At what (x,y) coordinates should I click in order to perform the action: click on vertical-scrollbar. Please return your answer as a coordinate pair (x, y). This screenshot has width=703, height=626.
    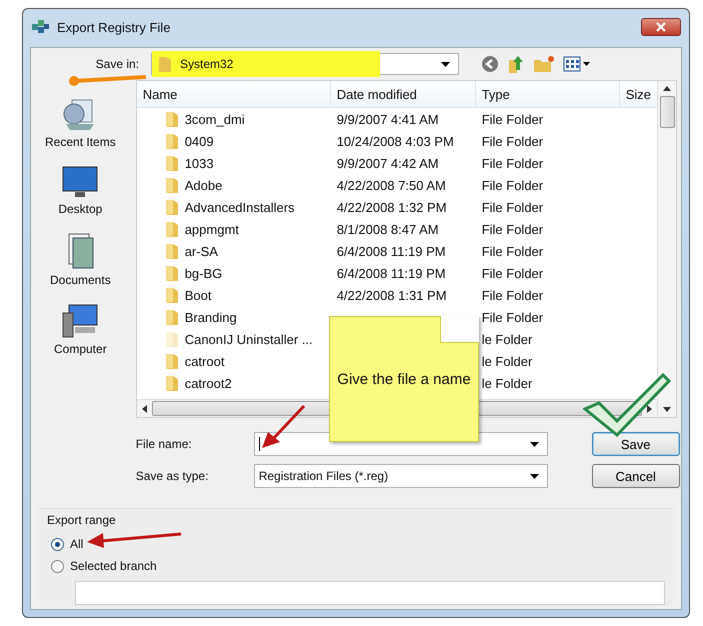
    Looking at the image, I should click on (666, 249).